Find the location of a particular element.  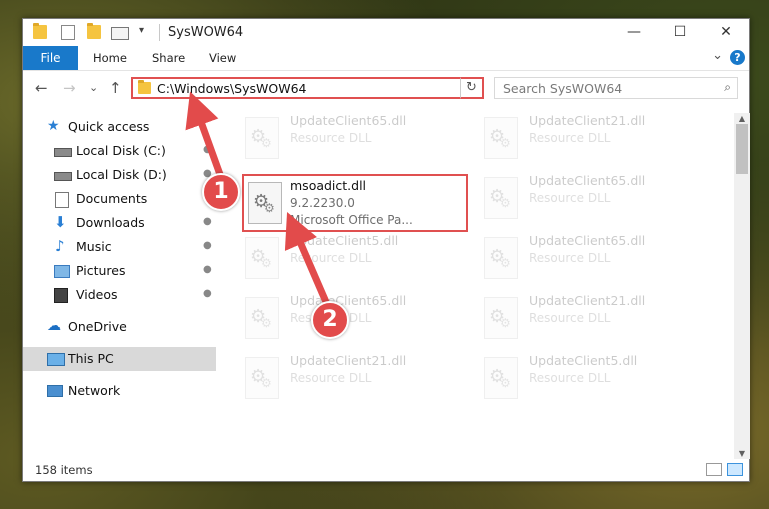

scroll-thumb is located at coordinates (742, 149).